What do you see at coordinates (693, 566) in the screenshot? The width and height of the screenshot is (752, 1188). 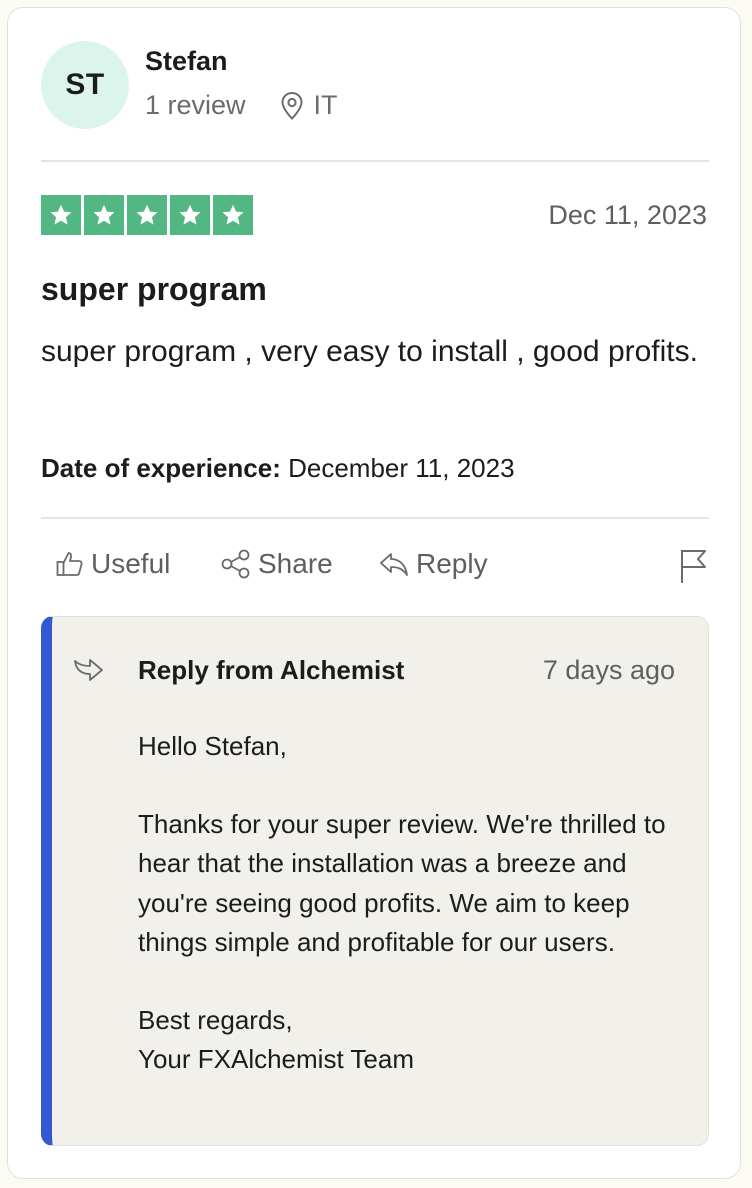 I see `flag-icon` at bounding box center [693, 566].